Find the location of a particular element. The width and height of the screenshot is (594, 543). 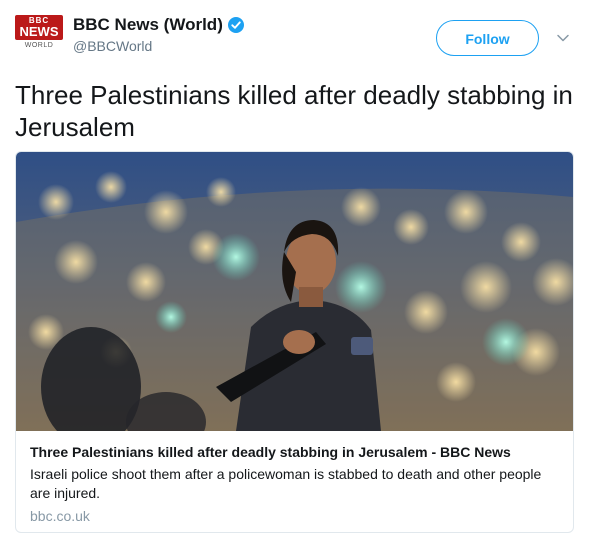

bbc-news-world-logo: BBC NEWS WORLD is located at coordinates (39, 35).